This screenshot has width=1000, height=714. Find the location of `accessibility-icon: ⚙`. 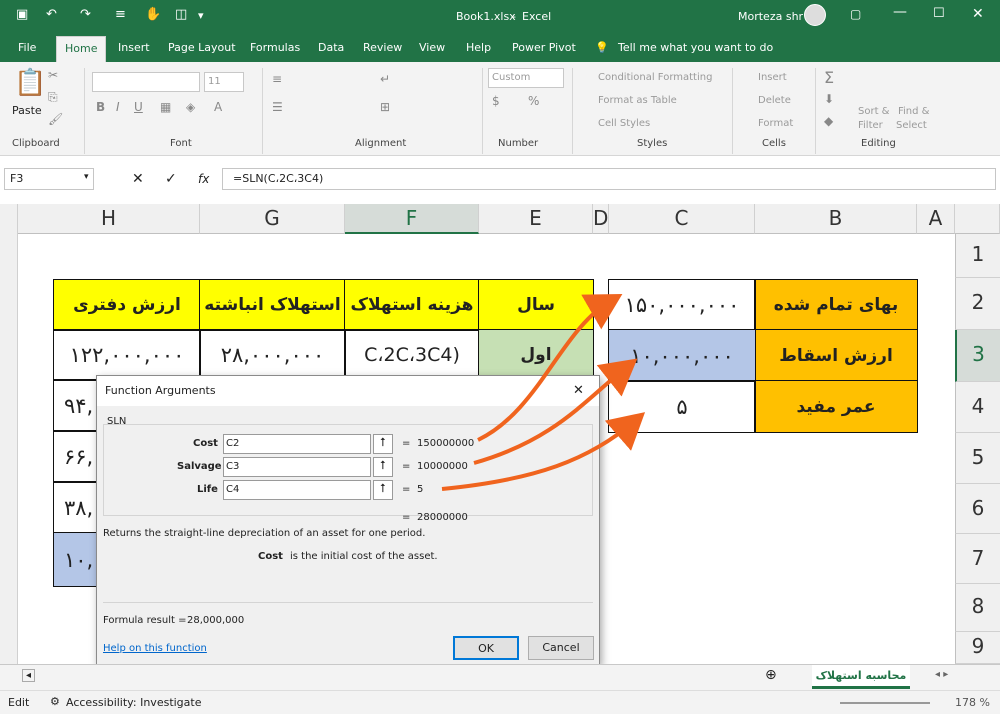

accessibility-icon: ⚙ is located at coordinates (55, 701).